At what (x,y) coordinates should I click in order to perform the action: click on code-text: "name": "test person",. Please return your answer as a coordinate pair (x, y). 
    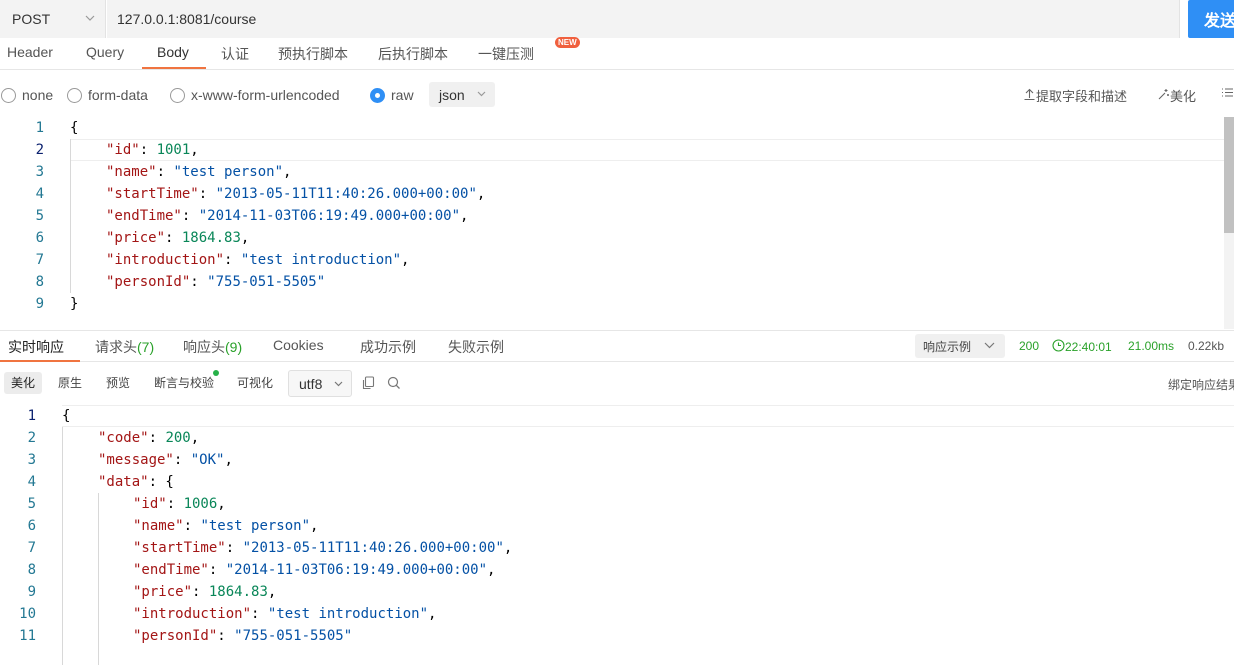
    Looking at the image, I should click on (199, 172).